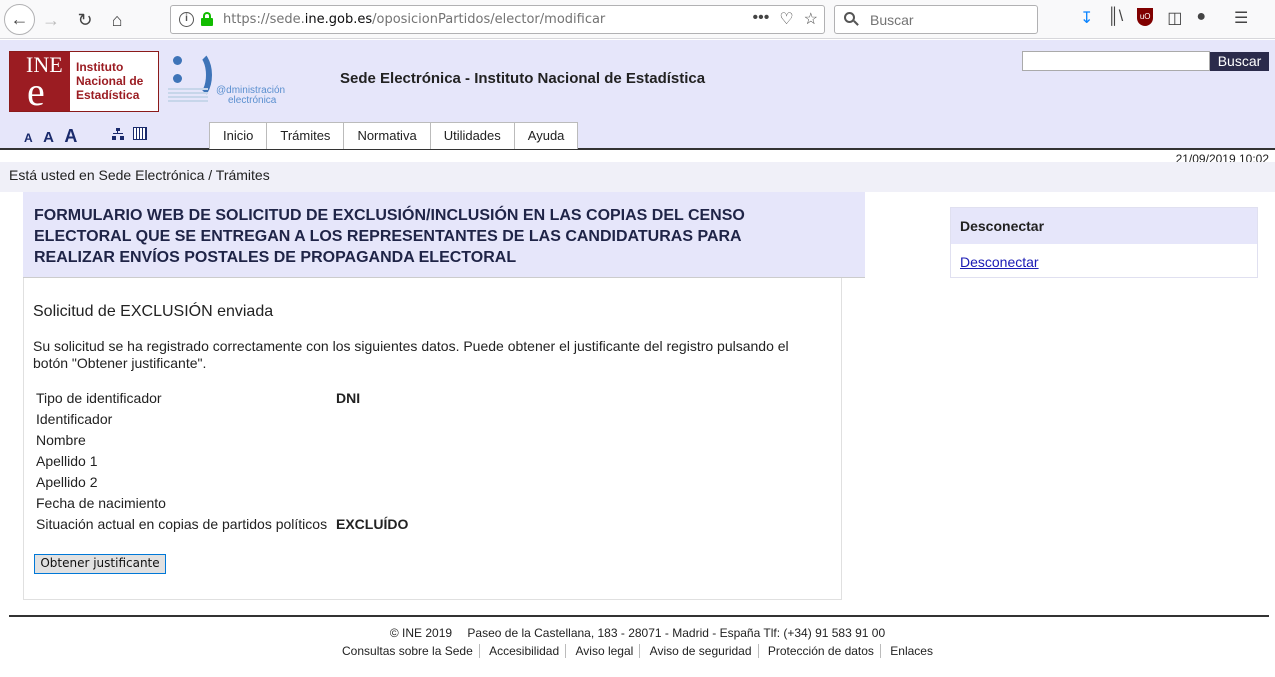 The width and height of the screenshot is (1275, 677). I want to click on bookmark-star-icon: ☆, so click(811, 19).